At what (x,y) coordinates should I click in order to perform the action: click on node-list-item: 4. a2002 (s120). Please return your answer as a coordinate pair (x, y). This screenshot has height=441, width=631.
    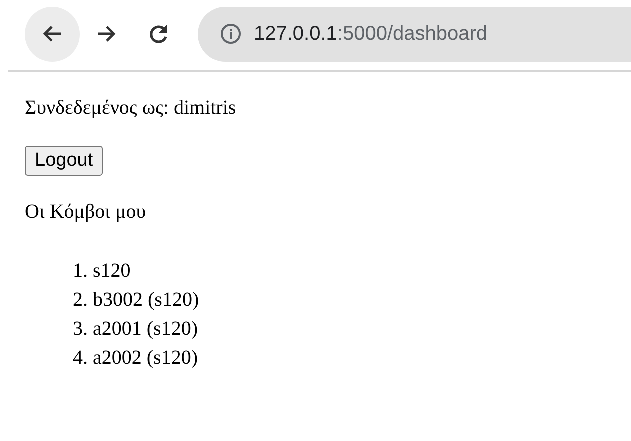
    Looking at the image, I should click on (135, 358).